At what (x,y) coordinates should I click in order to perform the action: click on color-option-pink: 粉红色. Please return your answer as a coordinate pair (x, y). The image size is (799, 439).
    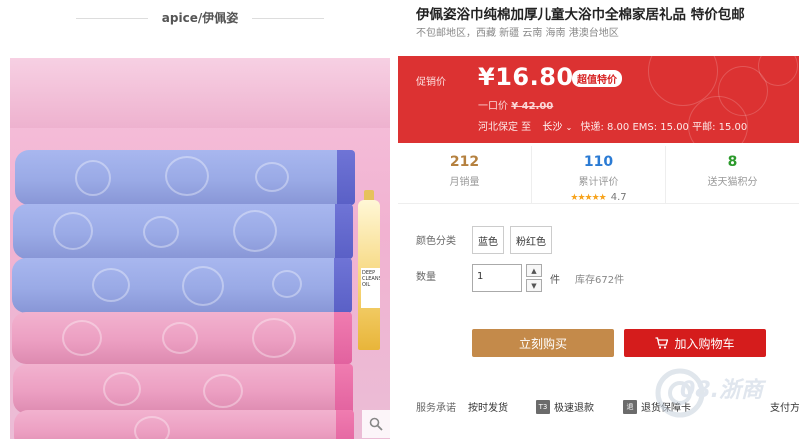
    Looking at the image, I should click on (531, 240).